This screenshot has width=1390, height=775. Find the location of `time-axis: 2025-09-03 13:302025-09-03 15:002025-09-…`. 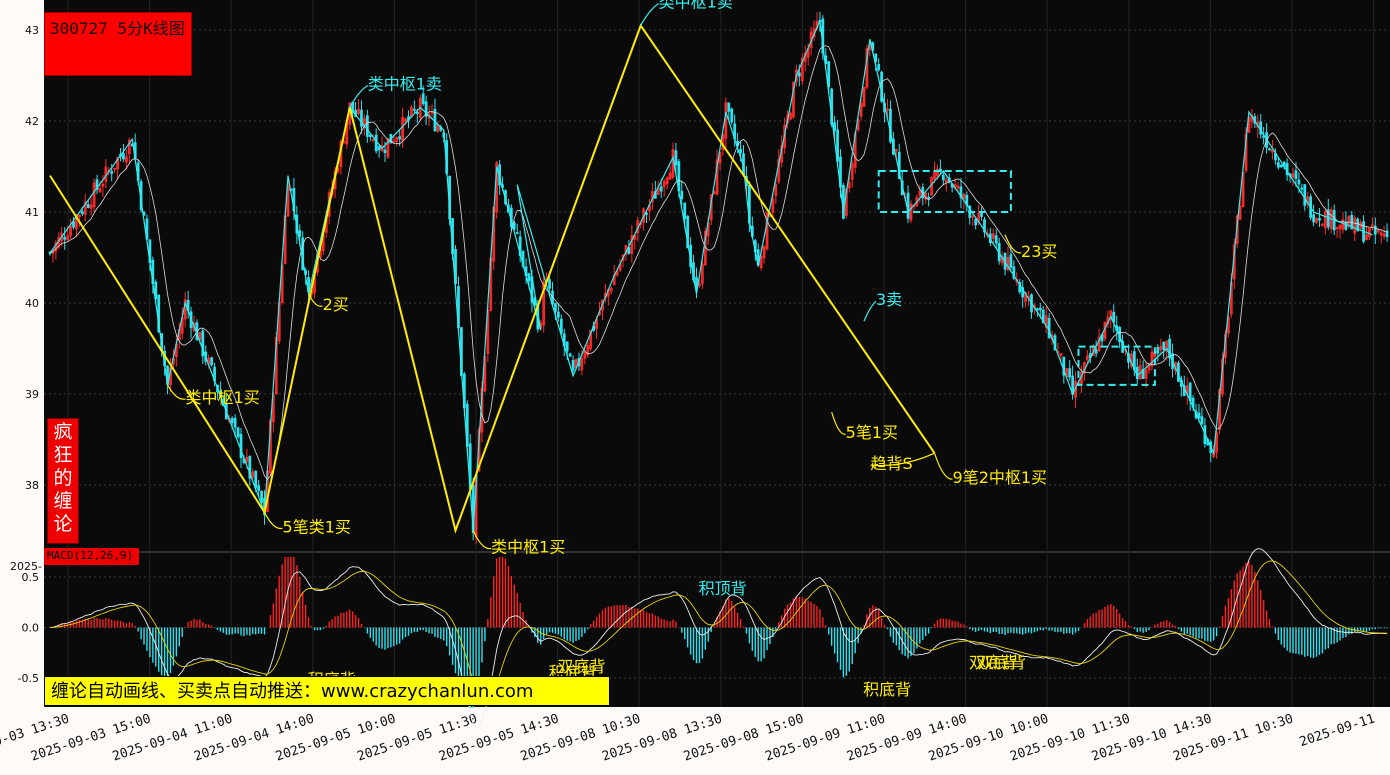

time-axis: 2025-09-03 13:302025-09-03 15:002025-09-… is located at coordinates (688, 738).